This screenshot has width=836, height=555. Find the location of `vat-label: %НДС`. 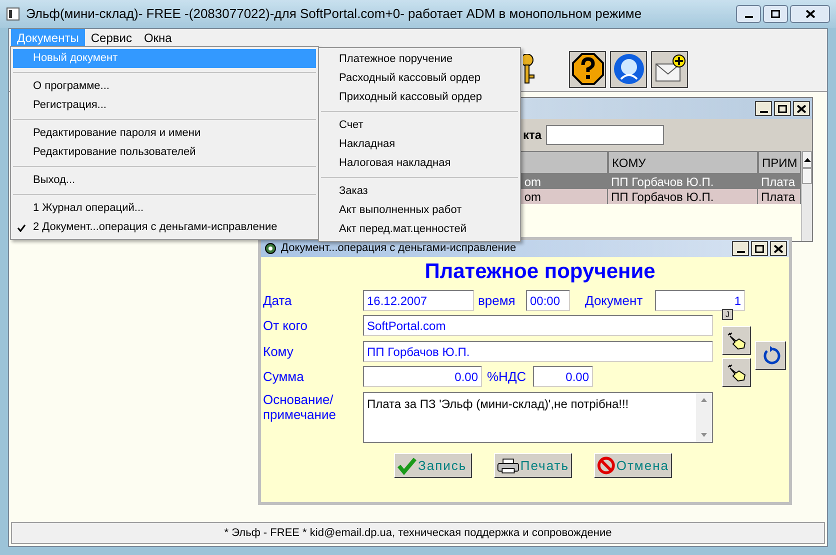

vat-label: %НДС is located at coordinates (507, 377).